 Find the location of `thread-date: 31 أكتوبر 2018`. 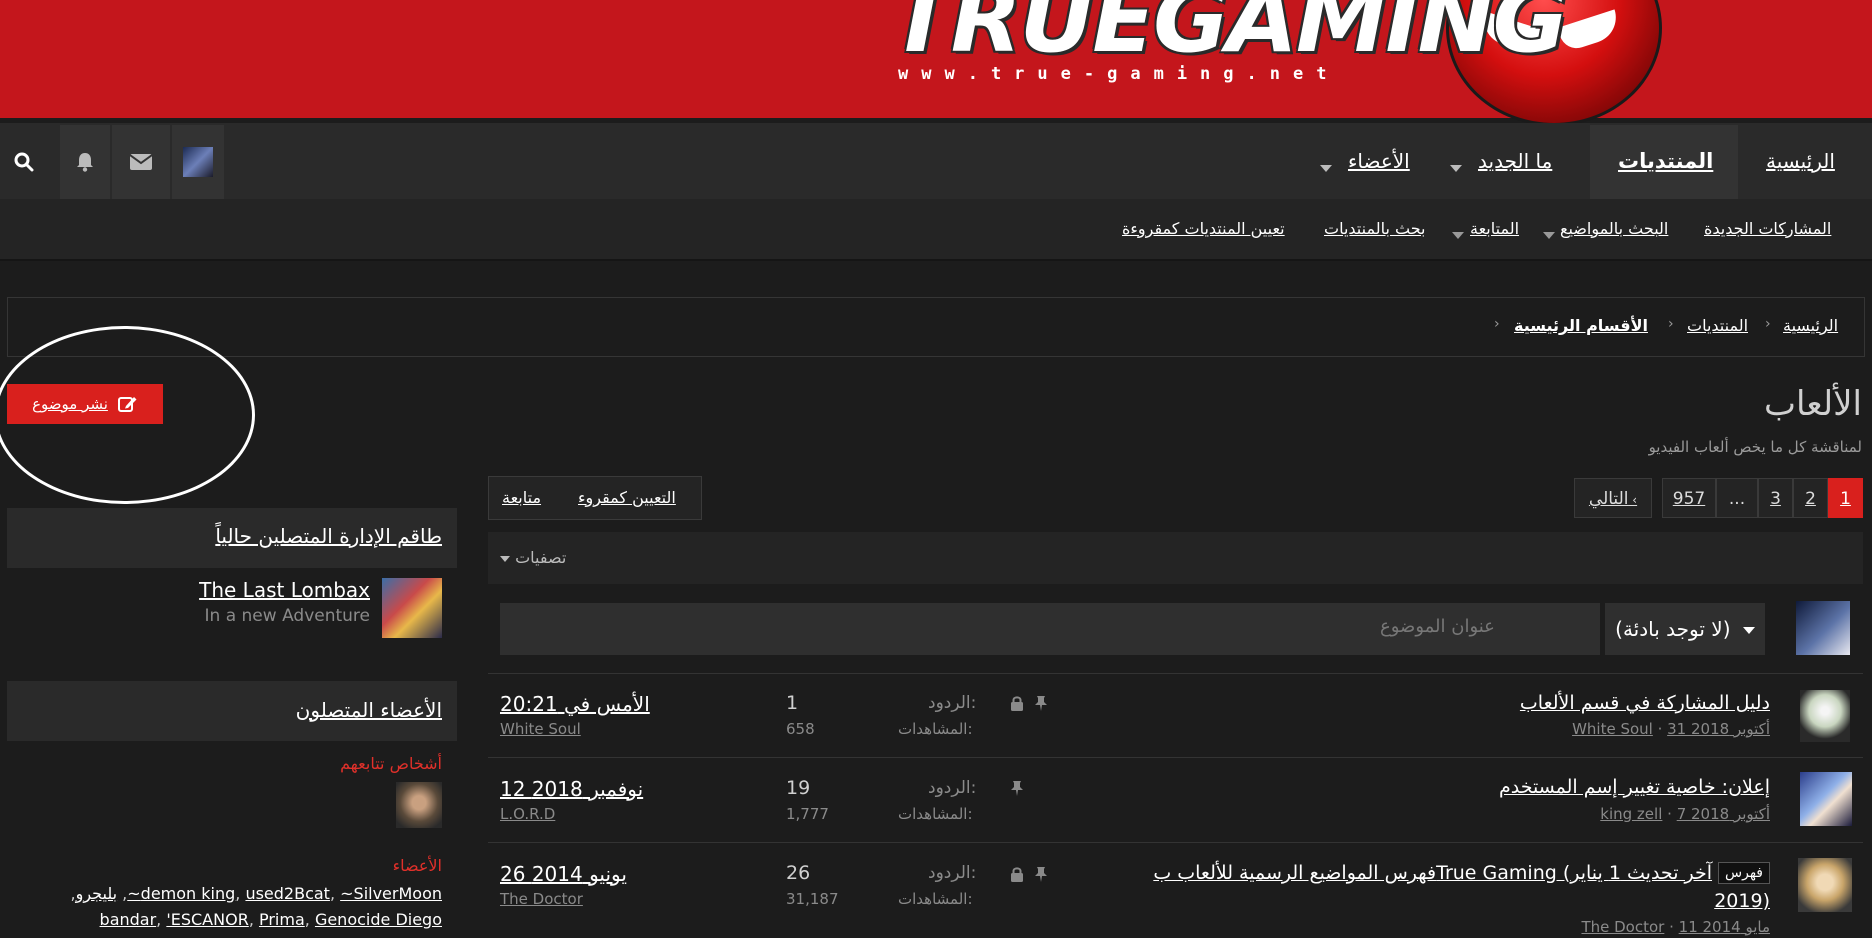

thread-date: 31 أكتوبر 2018 is located at coordinates (1718, 729).